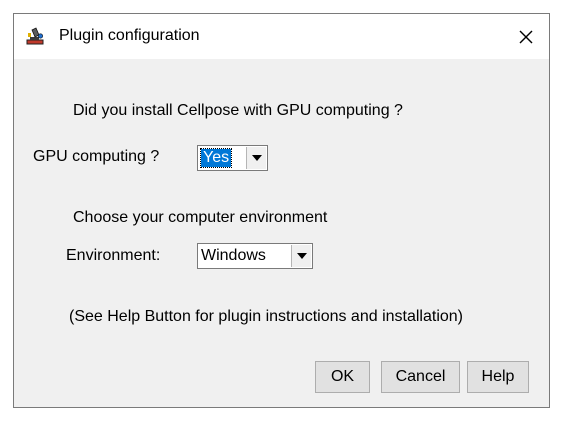  Describe the element at coordinates (233, 255) in the screenshot. I see `environment-value: Windows` at that location.